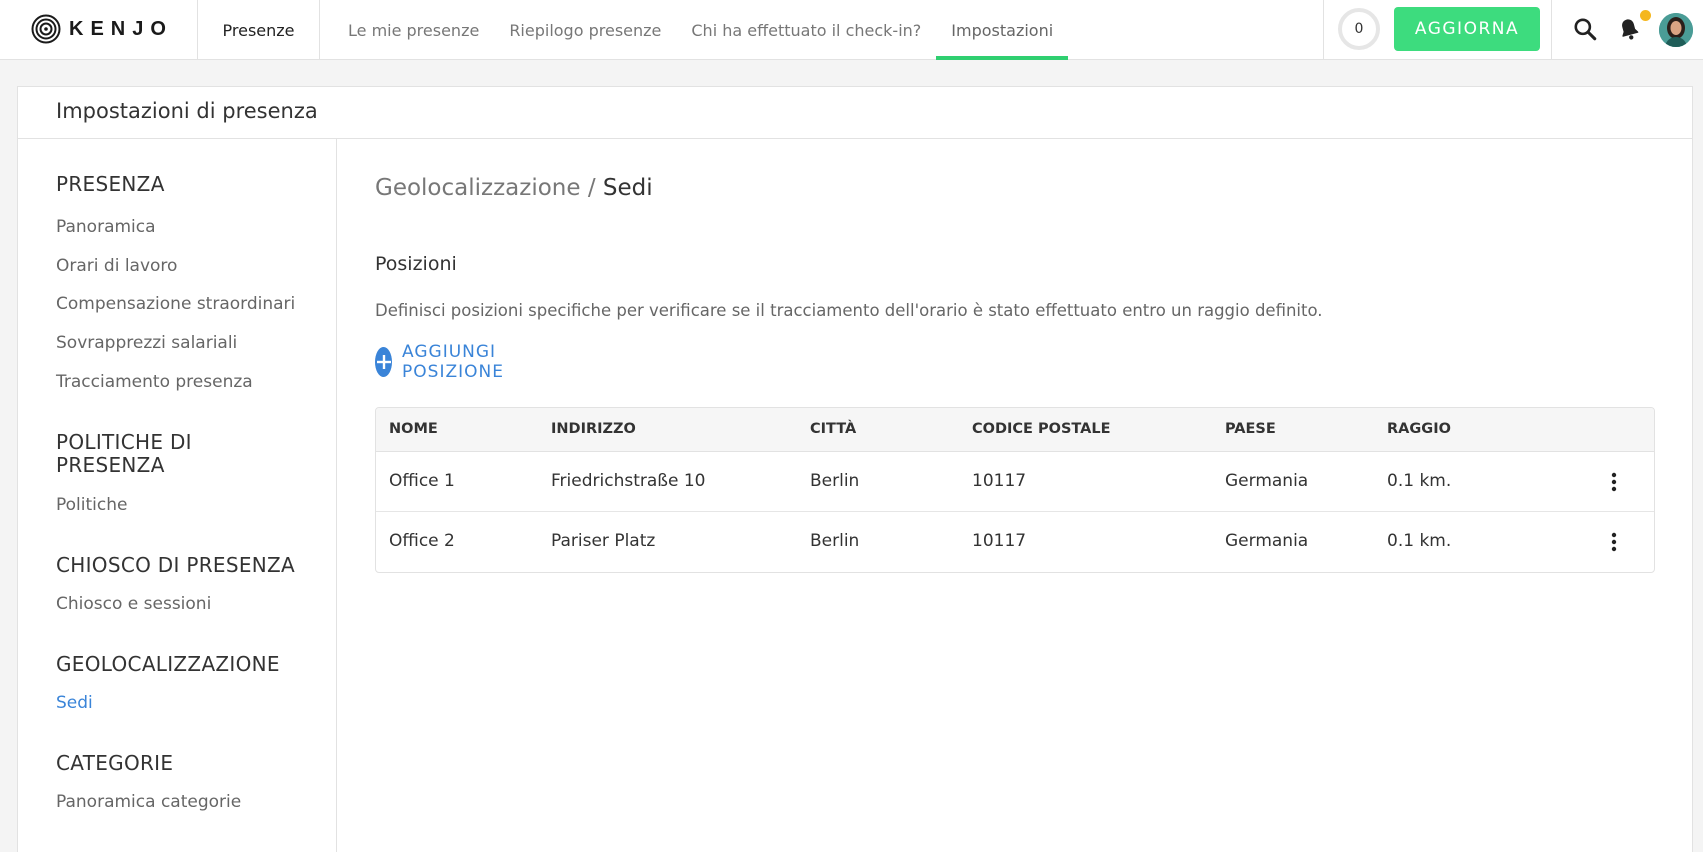  I want to click on sidebar-section-chiosco: CHIOSCO DI PRESENZA, so click(176, 565).